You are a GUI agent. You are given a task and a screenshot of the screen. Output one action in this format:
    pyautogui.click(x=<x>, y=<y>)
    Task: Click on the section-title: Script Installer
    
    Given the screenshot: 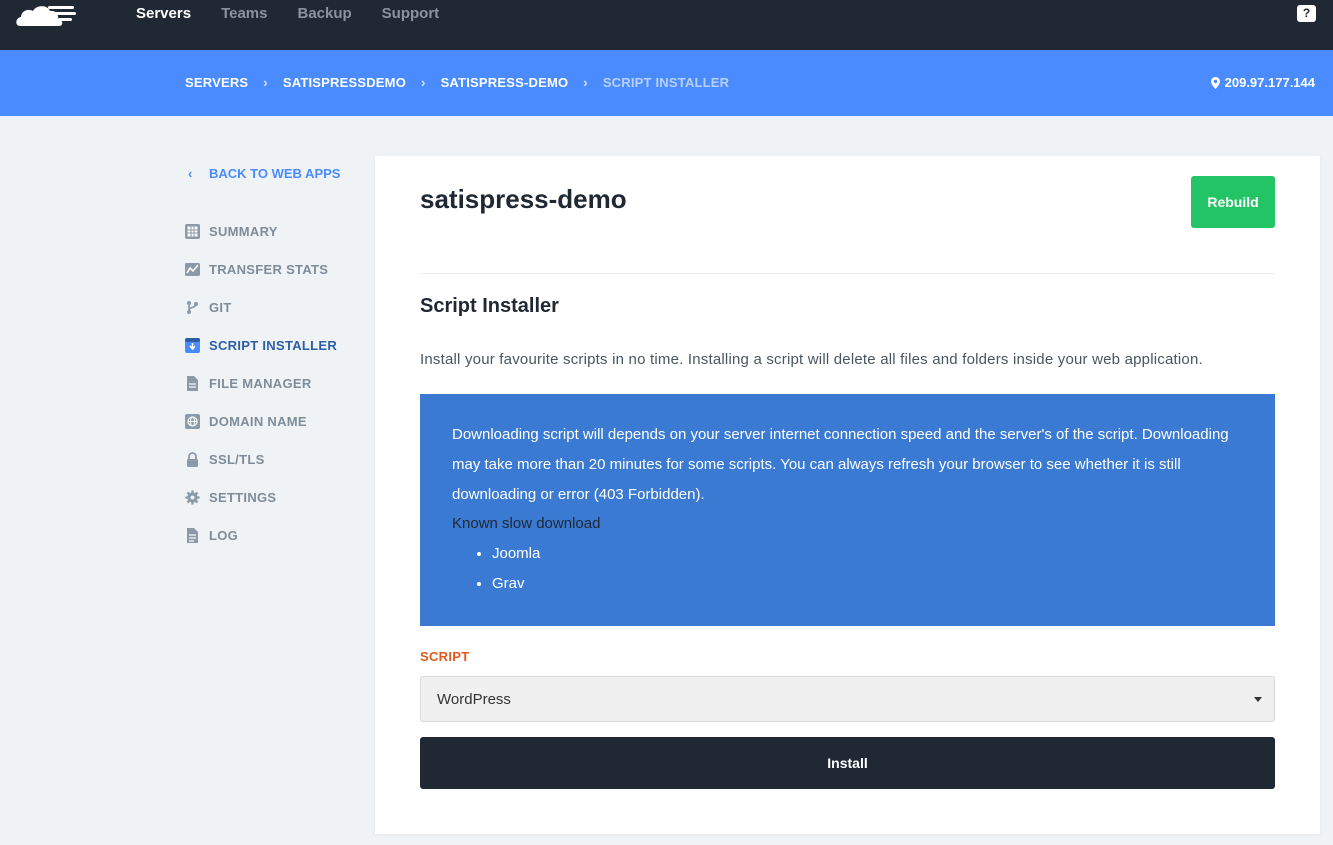 What is the action you would take?
    pyautogui.click(x=489, y=306)
    